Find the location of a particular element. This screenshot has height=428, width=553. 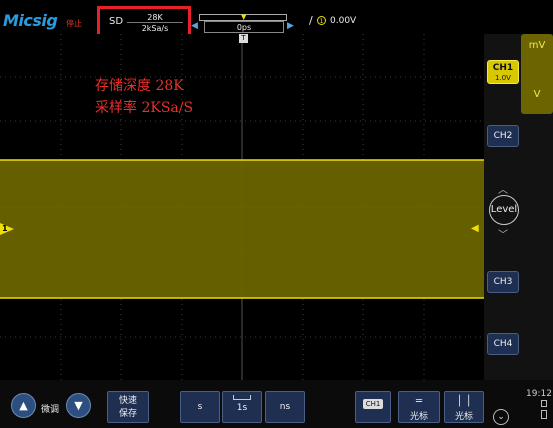

sd-label: SD is located at coordinates (116, 21).